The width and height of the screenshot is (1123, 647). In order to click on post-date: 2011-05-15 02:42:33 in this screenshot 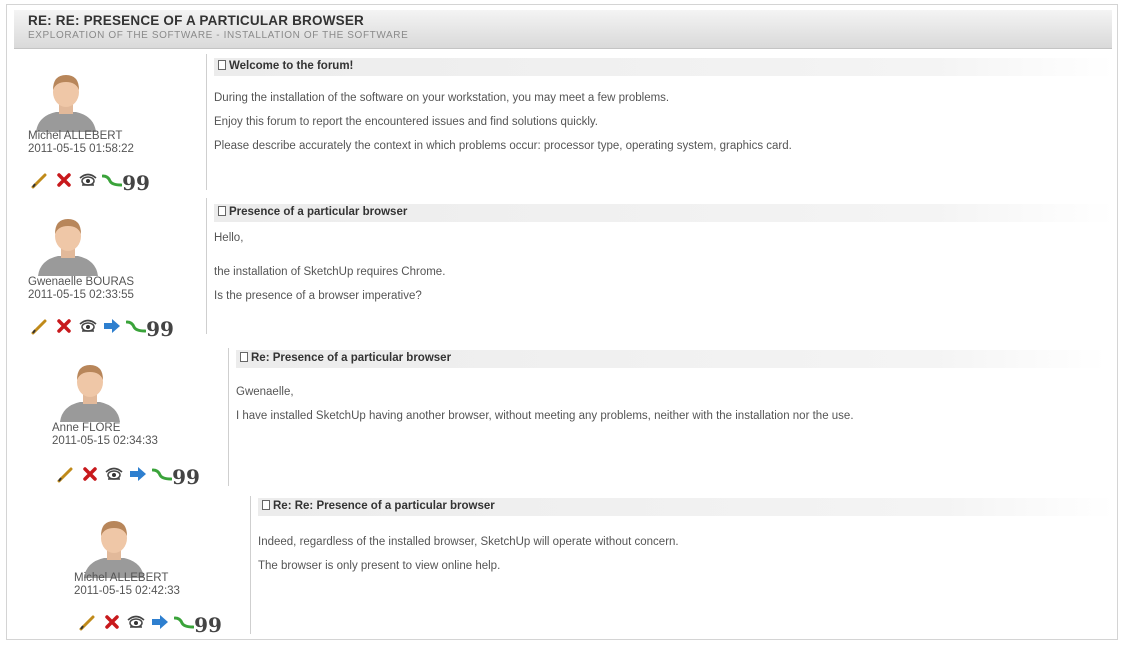, I will do `click(127, 591)`.